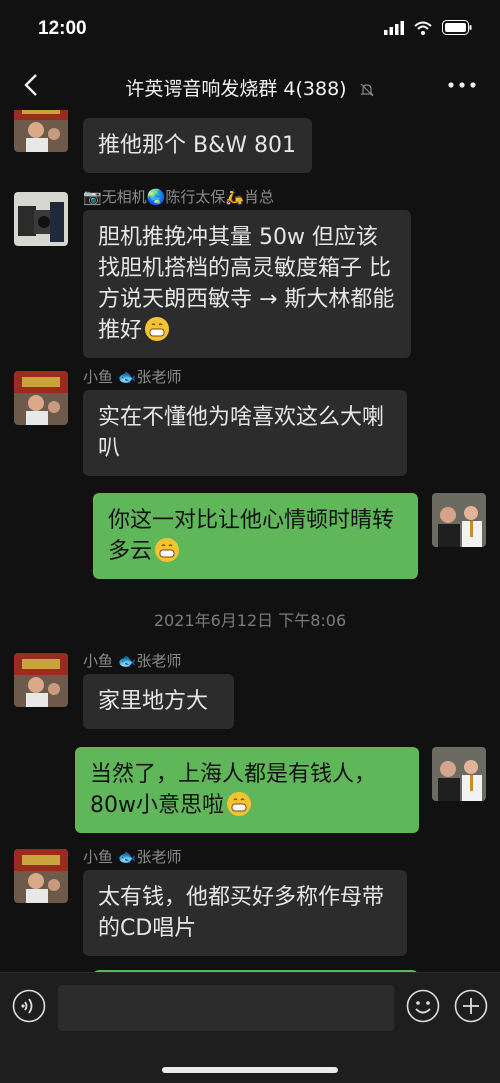 Image resolution: width=500 pixels, height=1083 pixels. I want to click on sender-name: 📷无相机🌏陈行太保🛵肖总, so click(179, 197).